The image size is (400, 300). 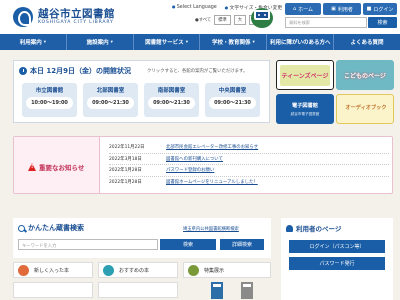 I want to click on opening-status-note: クリックすると、各館の案内がご覧いただけます。, so click(x=197, y=71).